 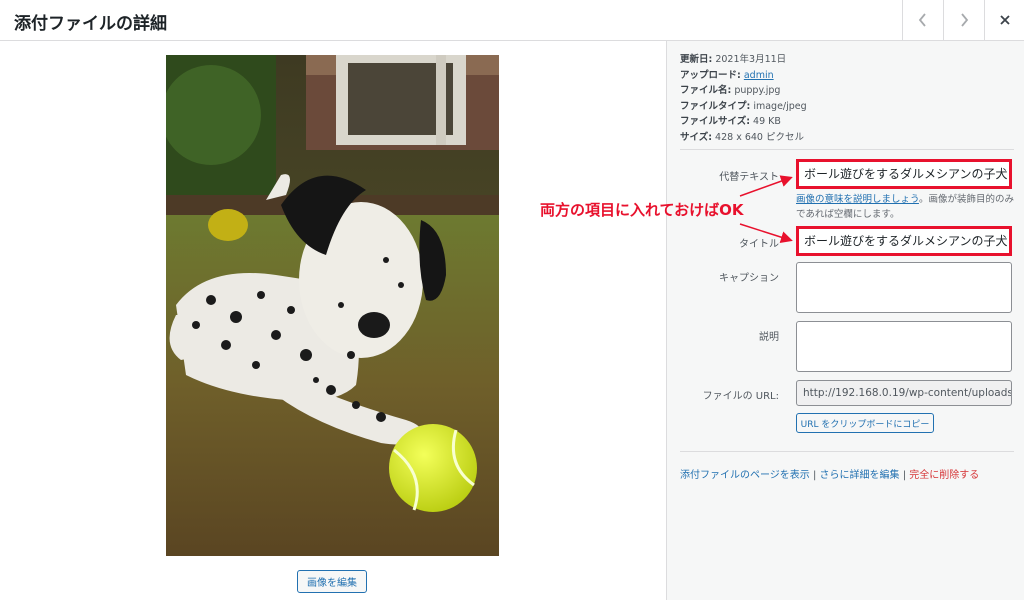 What do you see at coordinates (743, 106) in the screenshot?
I see `meta-filetype: ファイルタイプ: image/jpeg` at bounding box center [743, 106].